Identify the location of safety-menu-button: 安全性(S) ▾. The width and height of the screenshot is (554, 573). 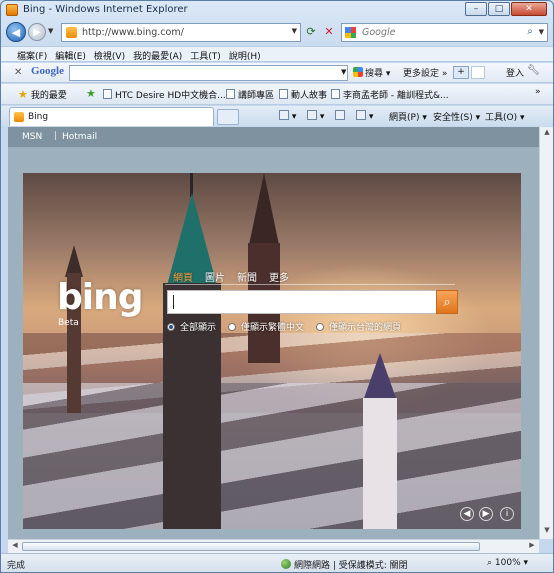
(456, 116).